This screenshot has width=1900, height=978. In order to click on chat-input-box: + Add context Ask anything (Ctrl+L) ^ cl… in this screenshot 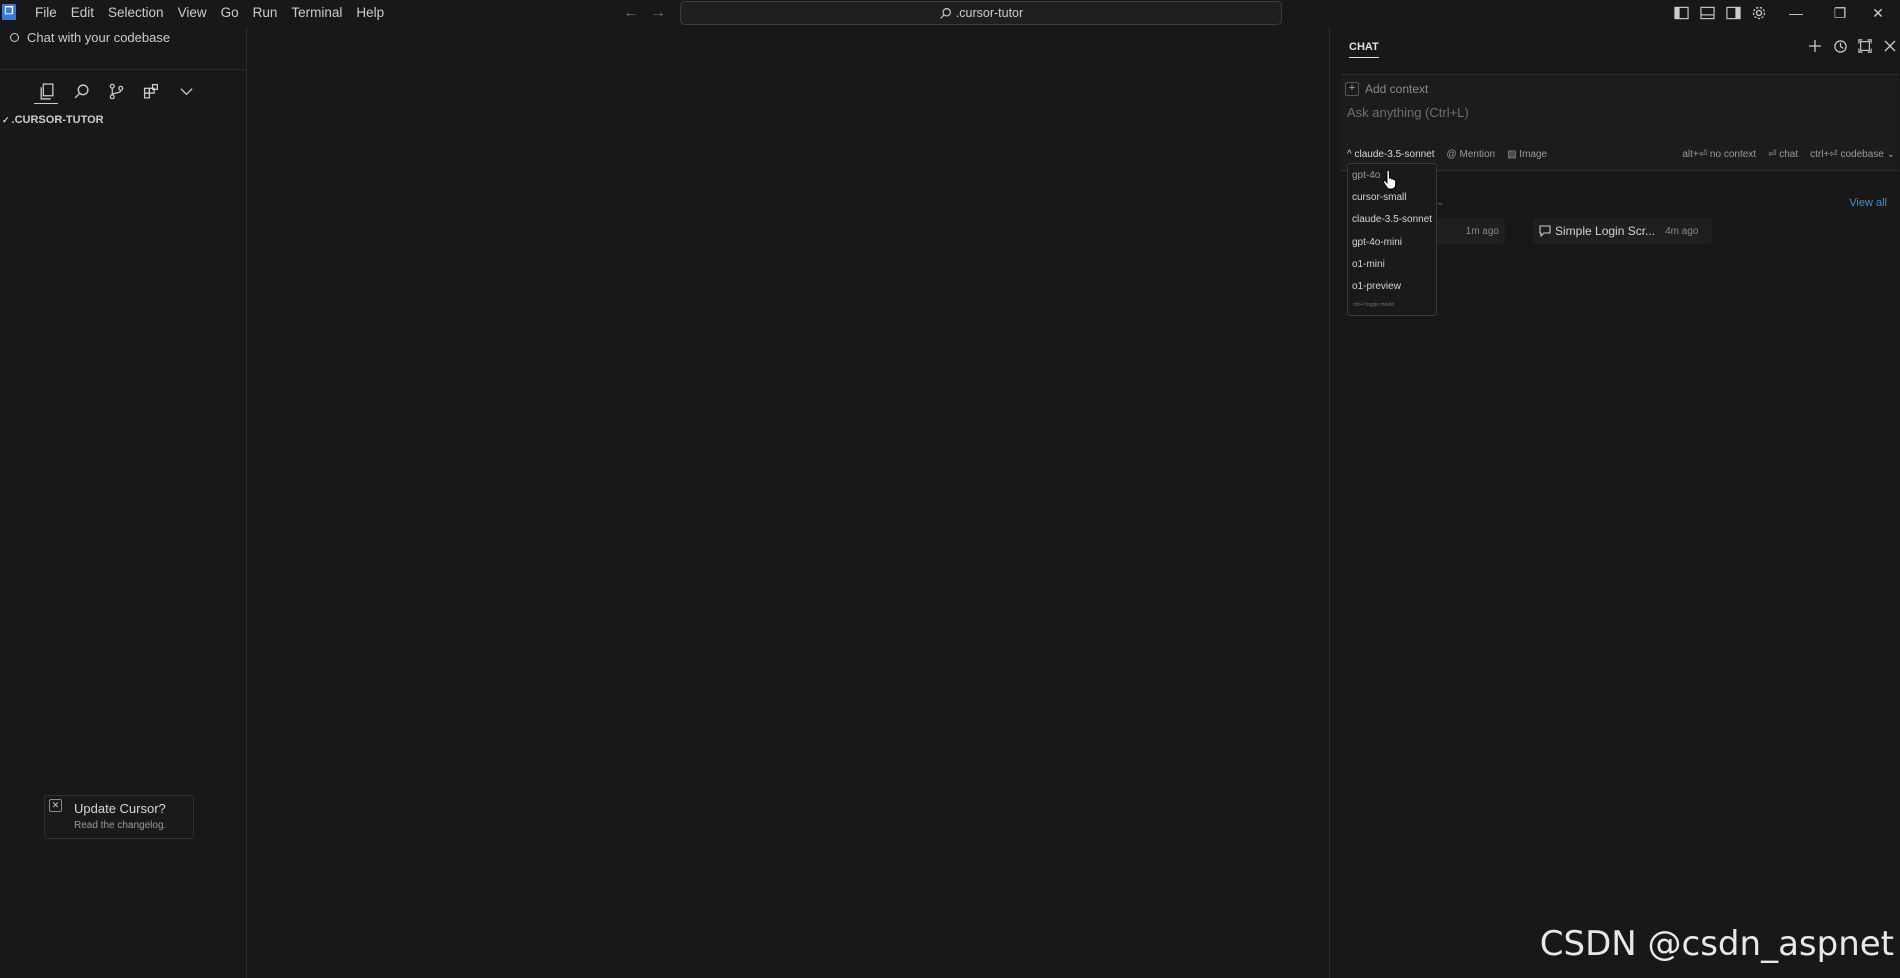, I will do `click(1620, 122)`.